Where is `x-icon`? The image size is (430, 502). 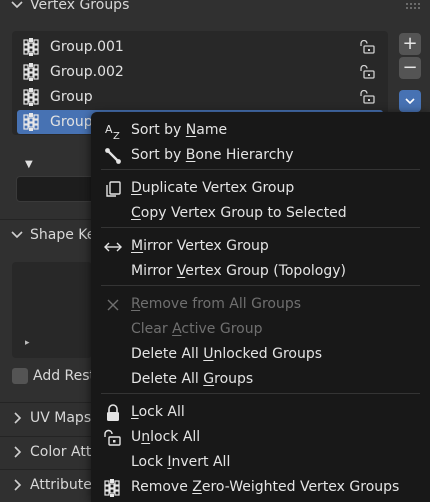 x-icon is located at coordinates (113, 305).